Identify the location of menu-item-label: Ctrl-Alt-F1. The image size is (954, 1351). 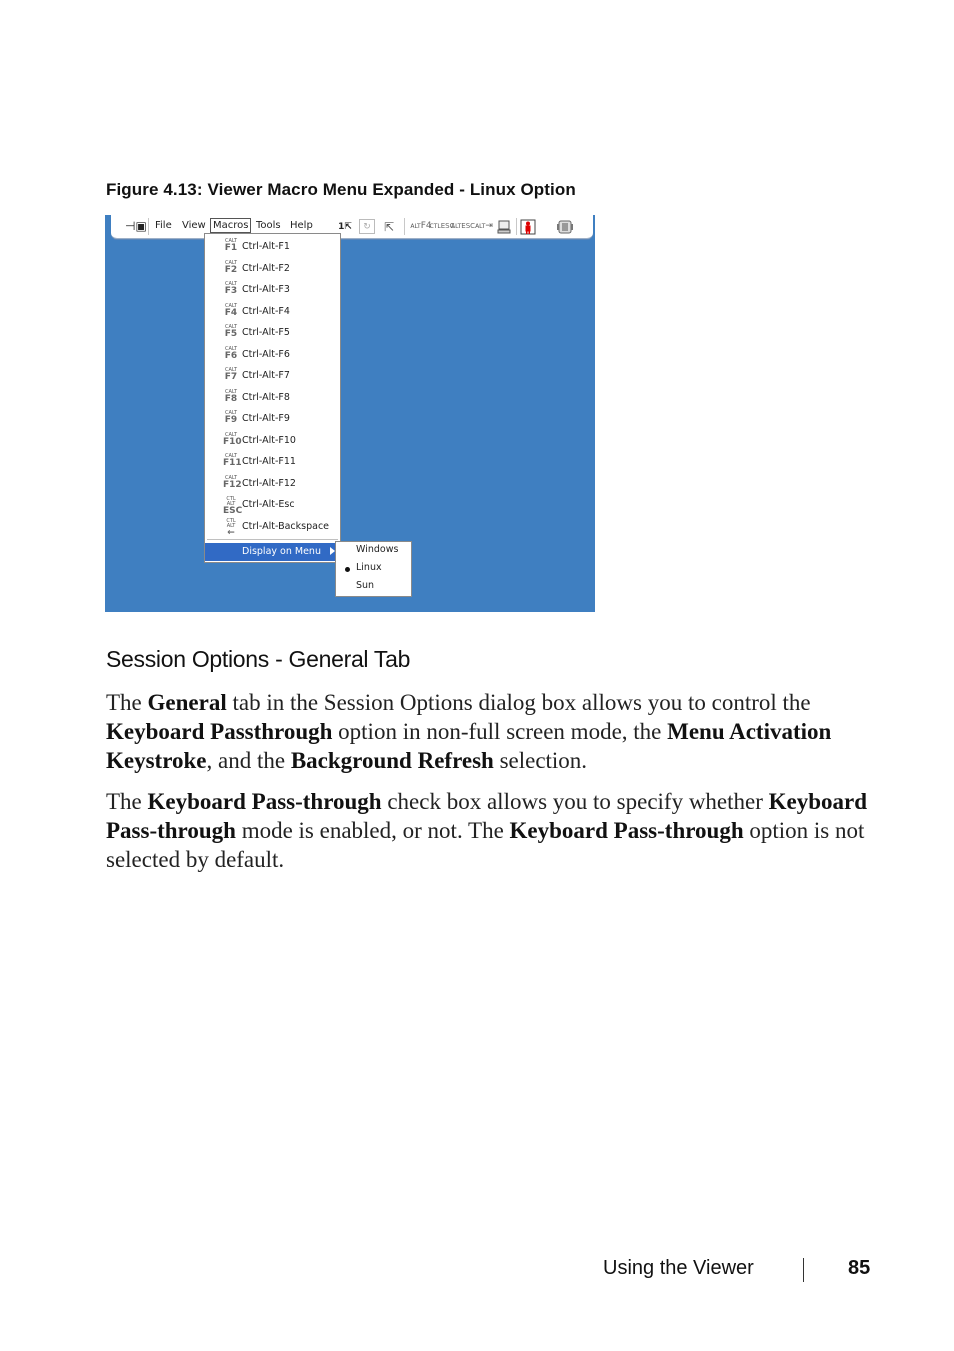
(266, 246).